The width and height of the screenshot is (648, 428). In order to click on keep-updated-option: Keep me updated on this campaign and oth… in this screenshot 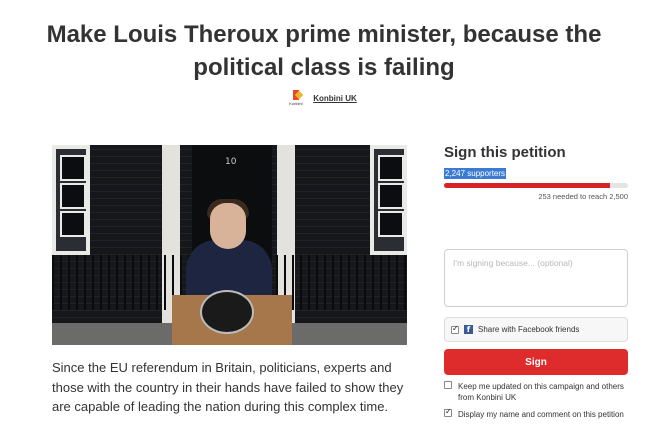, I will do `click(536, 392)`.